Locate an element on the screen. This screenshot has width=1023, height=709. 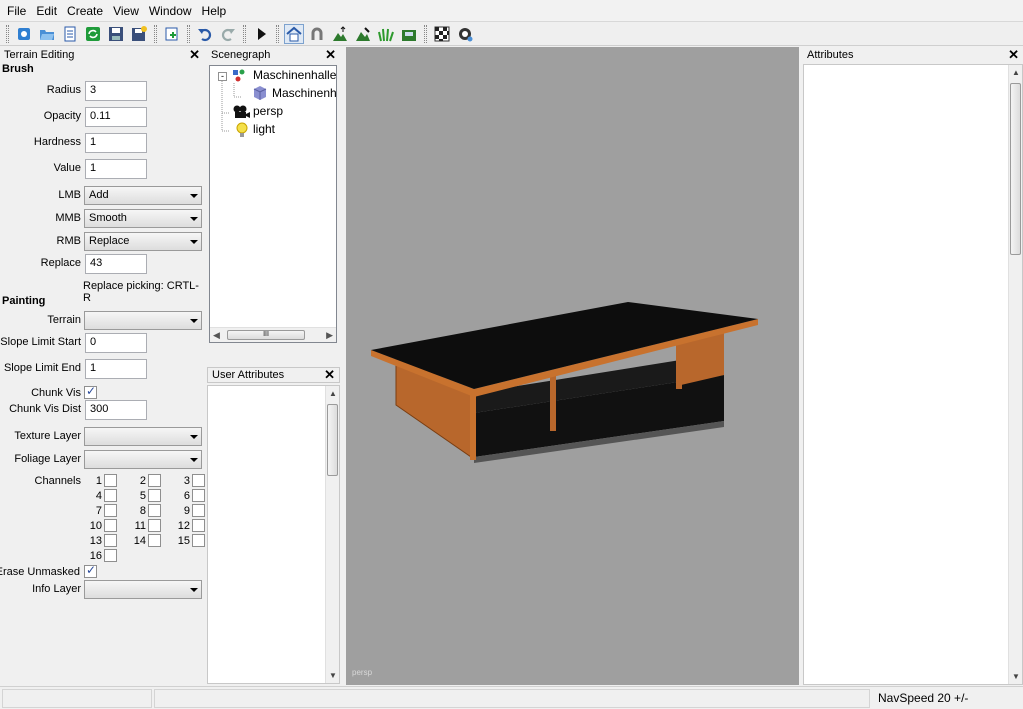
terrain-raise-icon is located at coordinates (340, 34).